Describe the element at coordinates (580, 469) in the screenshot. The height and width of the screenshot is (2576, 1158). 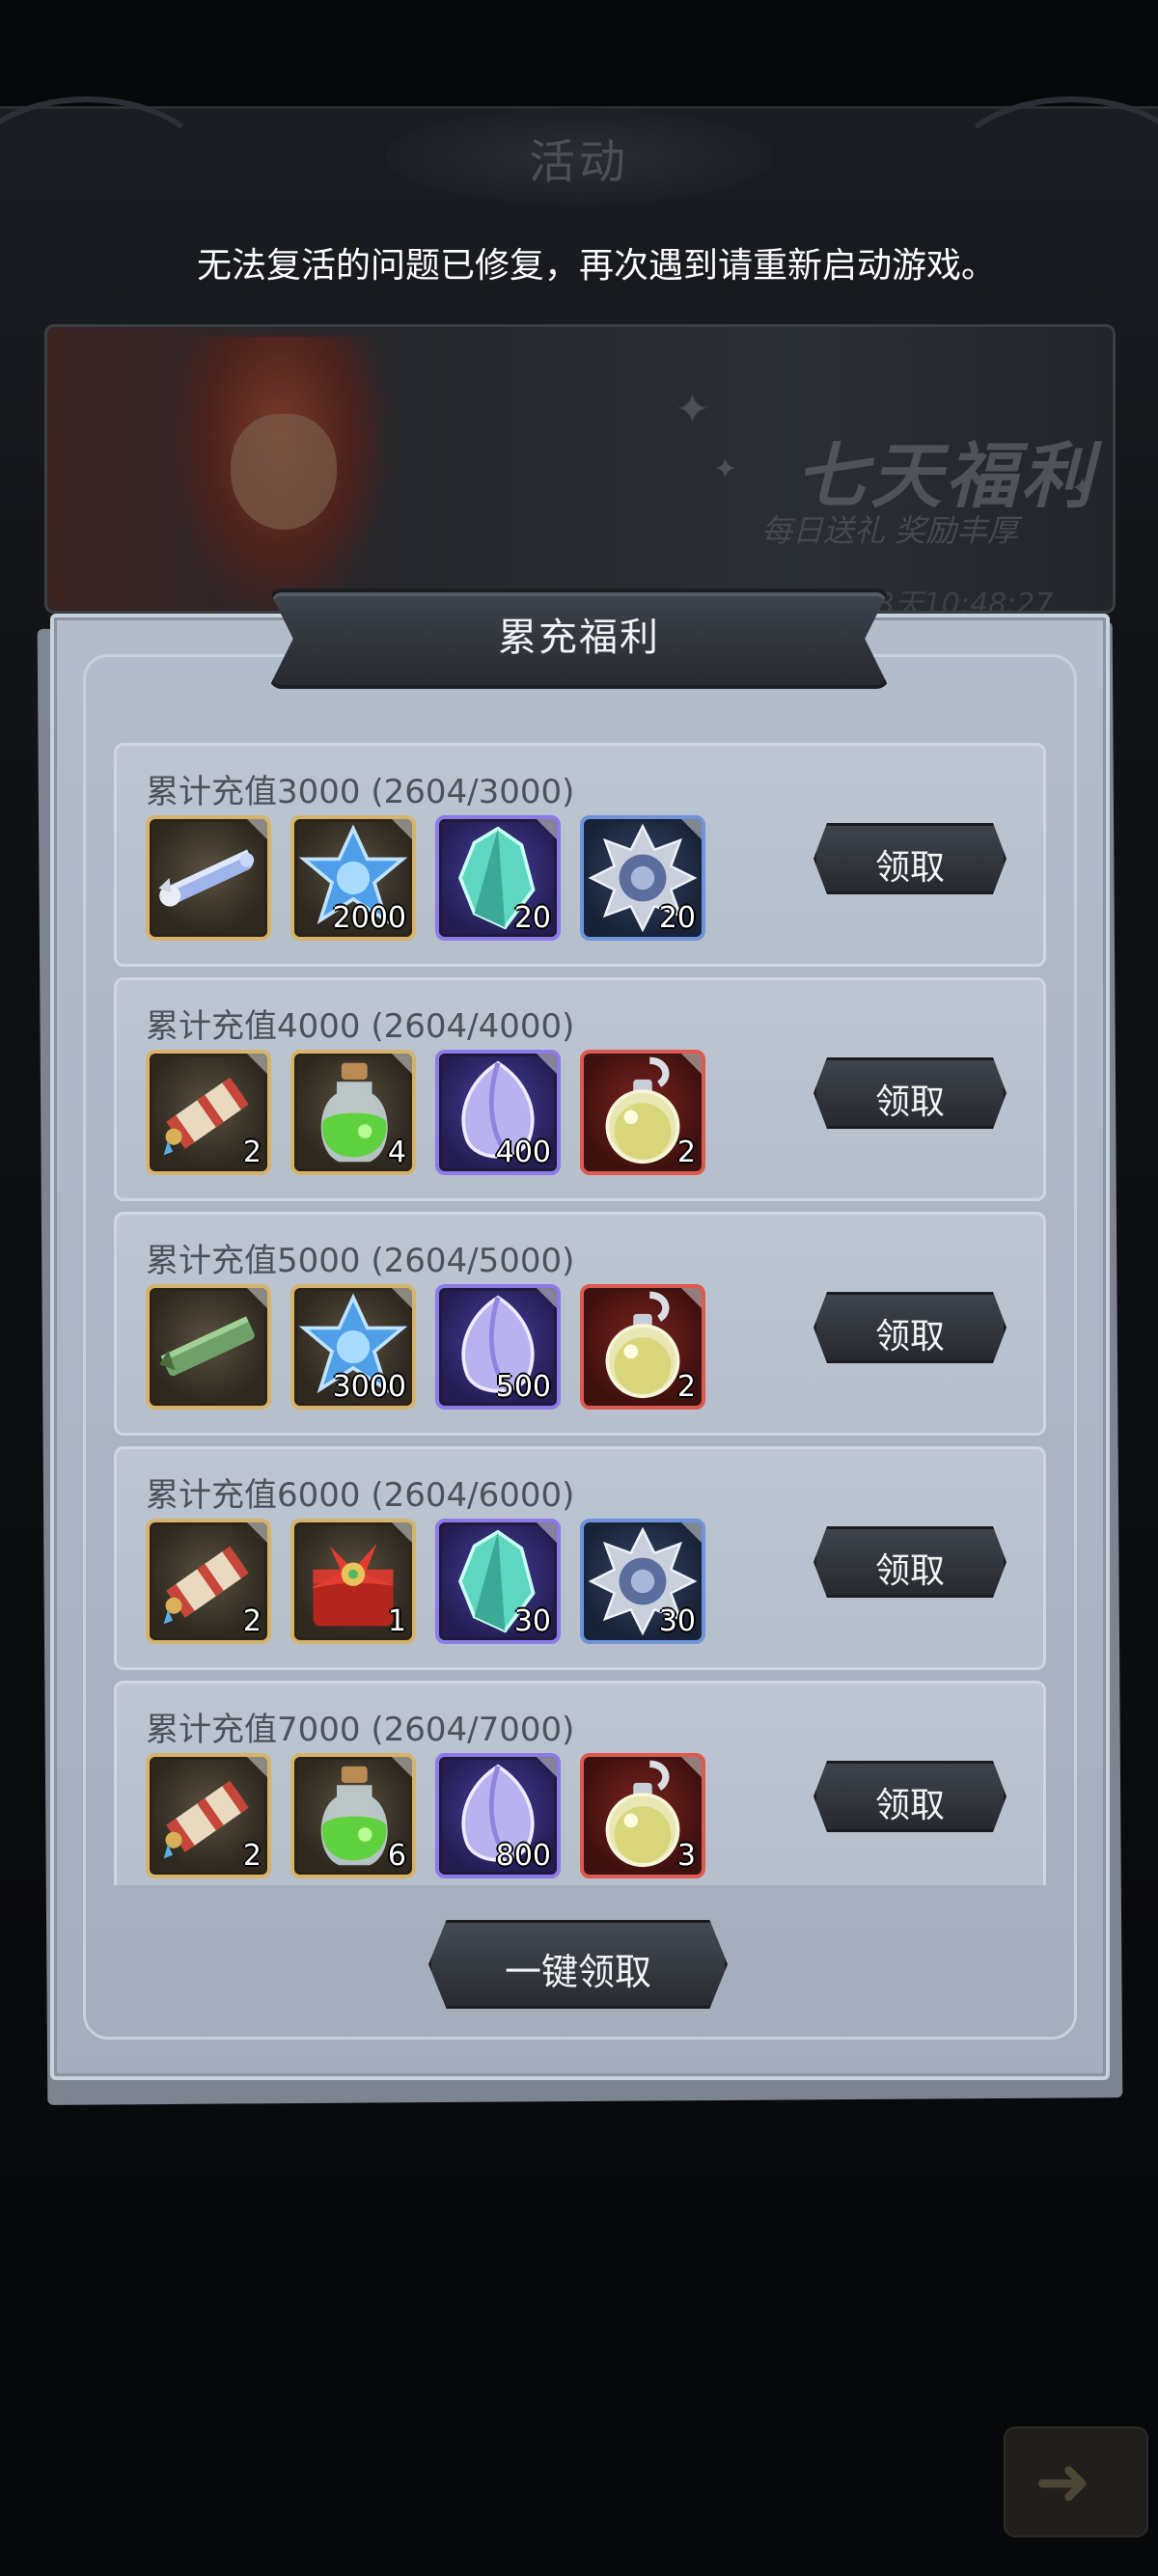
I see `seven-day-banner: ✦ ✦ ✦ 七天福利 每日送礼 奖励丰厚 倒计时 78天10:48:27` at that location.